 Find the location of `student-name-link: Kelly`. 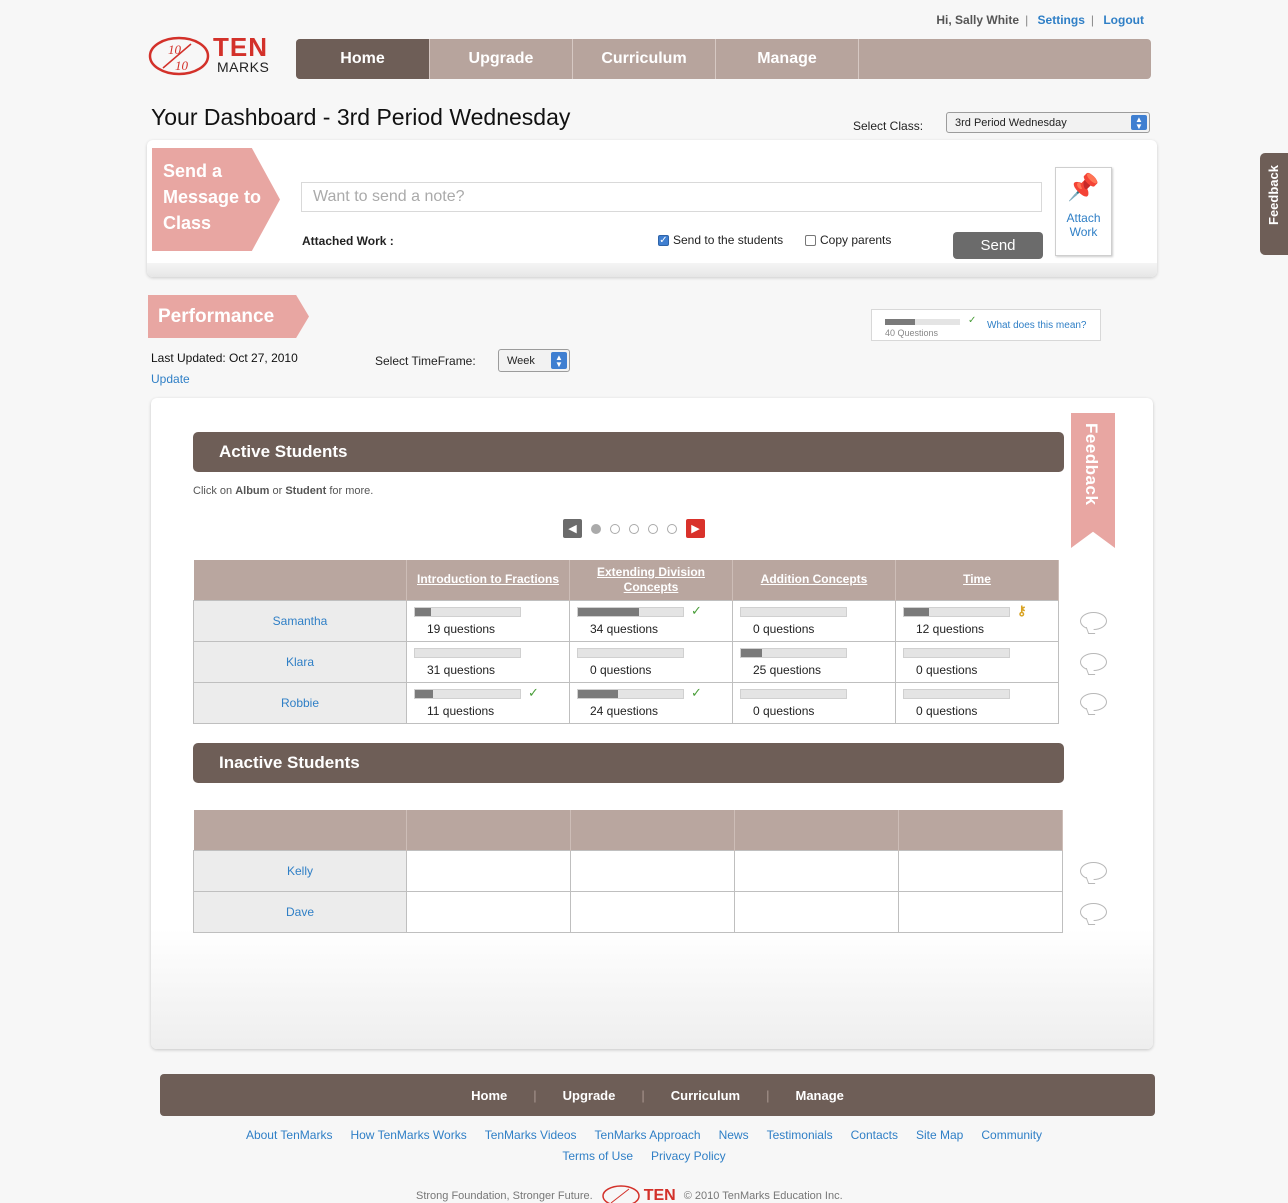

student-name-link: Kelly is located at coordinates (300, 871).